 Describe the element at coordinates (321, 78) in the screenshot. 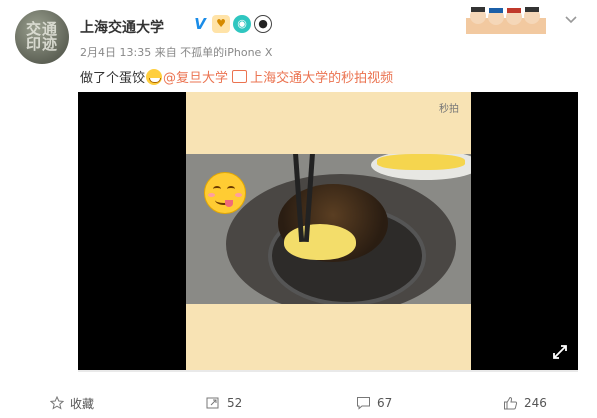

I see `video-link: 上海交通大学的秒拍视频` at that location.